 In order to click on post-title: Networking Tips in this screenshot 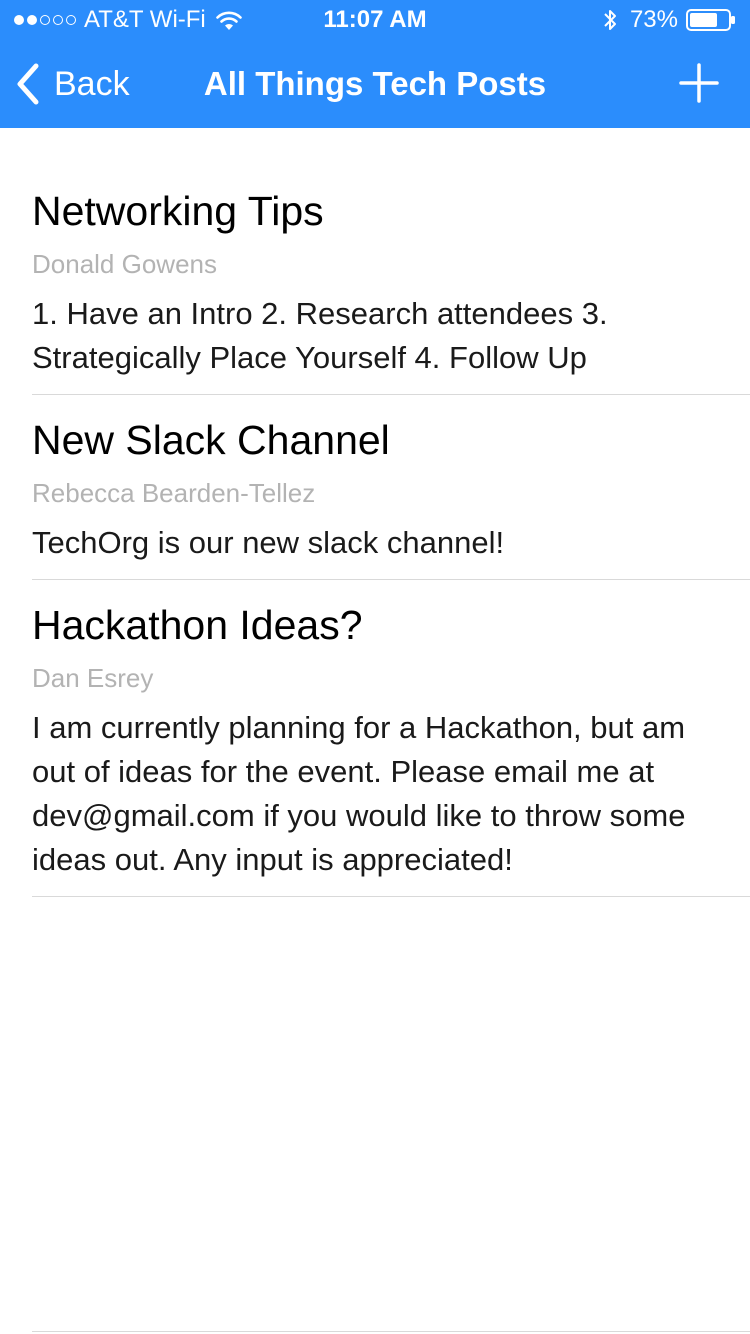, I will do `click(178, 211)`.